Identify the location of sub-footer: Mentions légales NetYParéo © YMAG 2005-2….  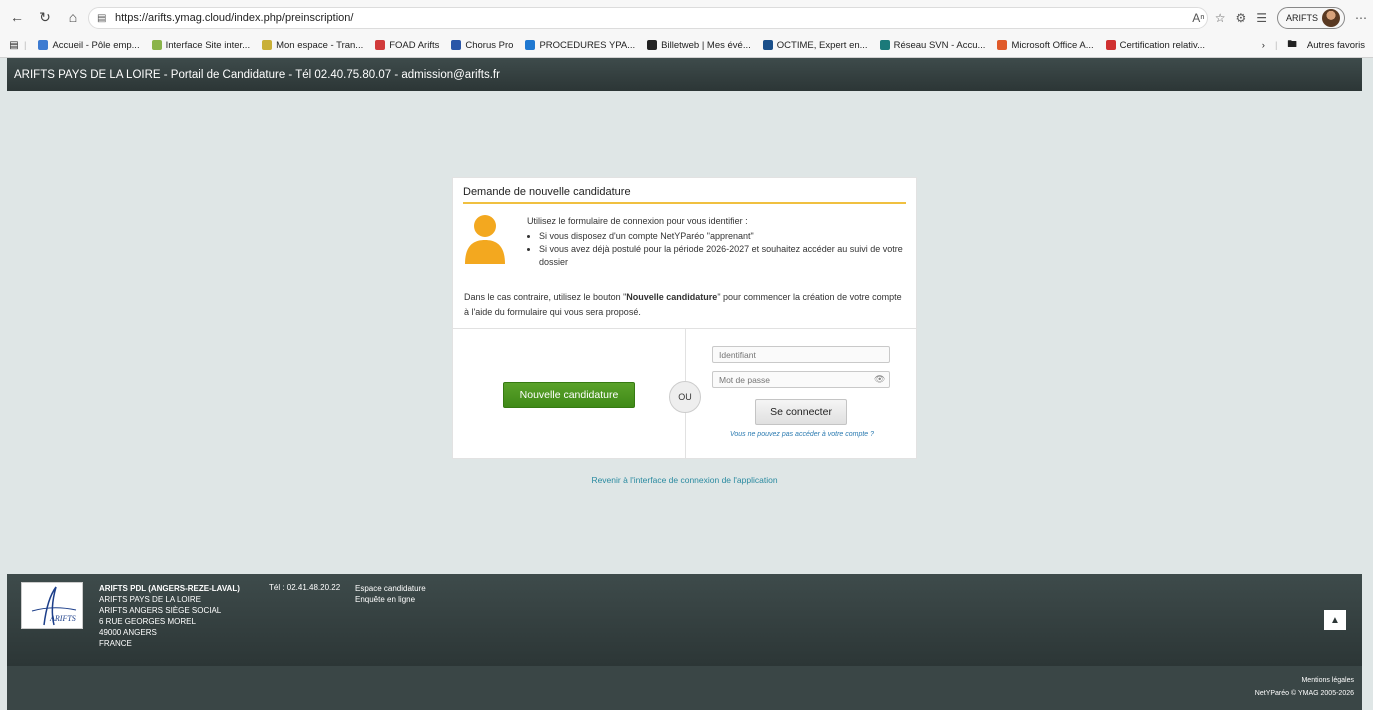
(684, 688).